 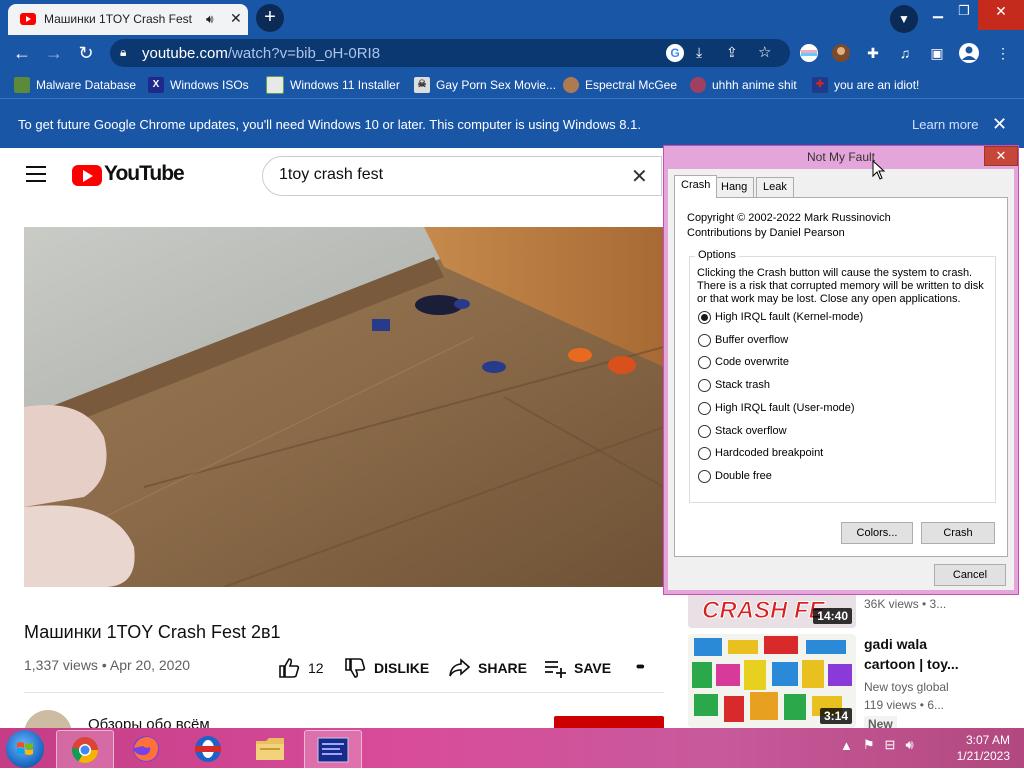 What do you see at coordinates (742, 431) in the screenshot?
I see `radio-stack-overflow: Stack overflow` at bounding box center [742, 431].